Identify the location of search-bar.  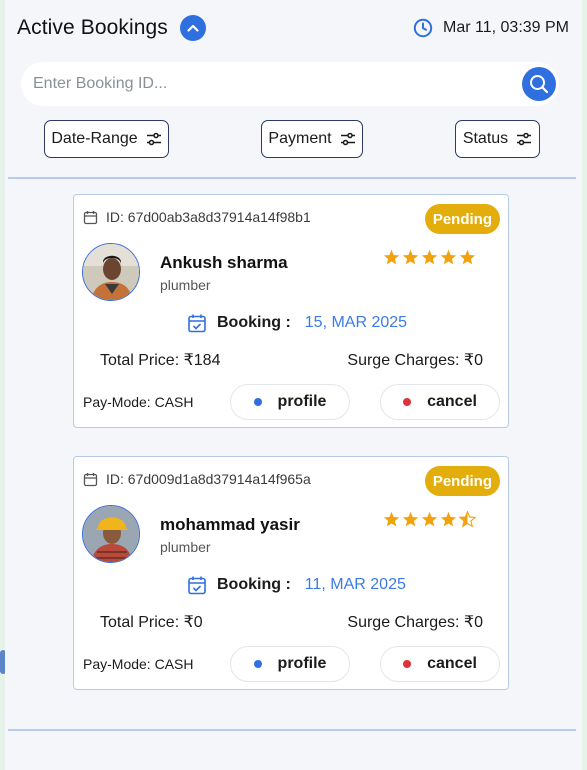
(290, 84).